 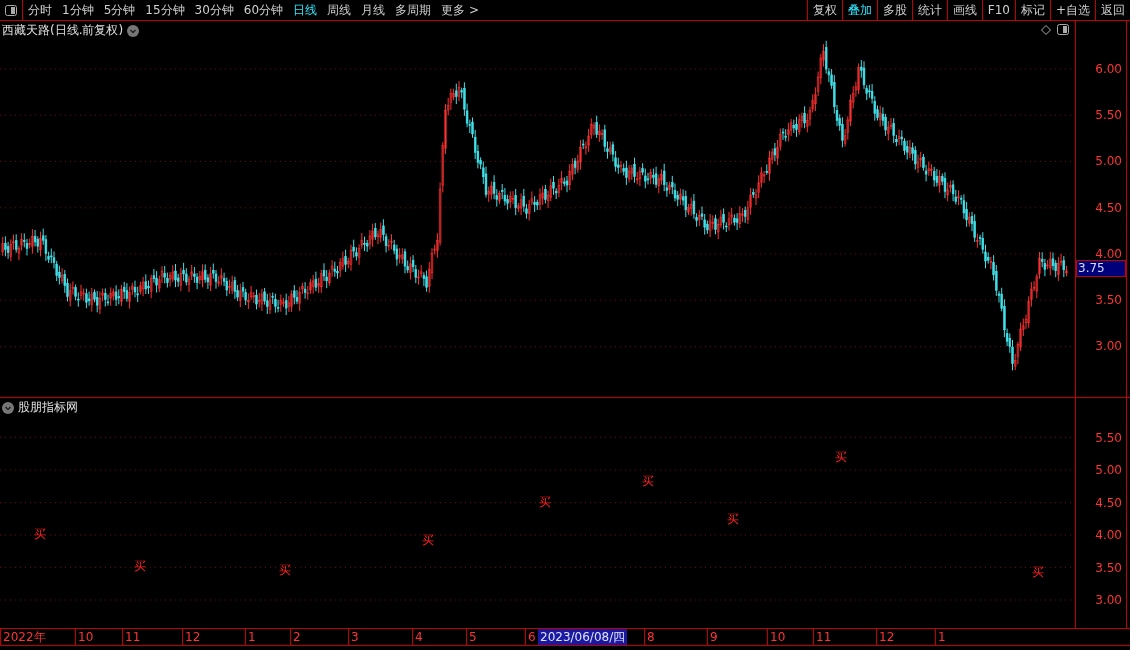 What do you see at coordinates (119, 10) in the screenshot?
I see `period-tab: 5分钟` at bounding box center [119, 10].